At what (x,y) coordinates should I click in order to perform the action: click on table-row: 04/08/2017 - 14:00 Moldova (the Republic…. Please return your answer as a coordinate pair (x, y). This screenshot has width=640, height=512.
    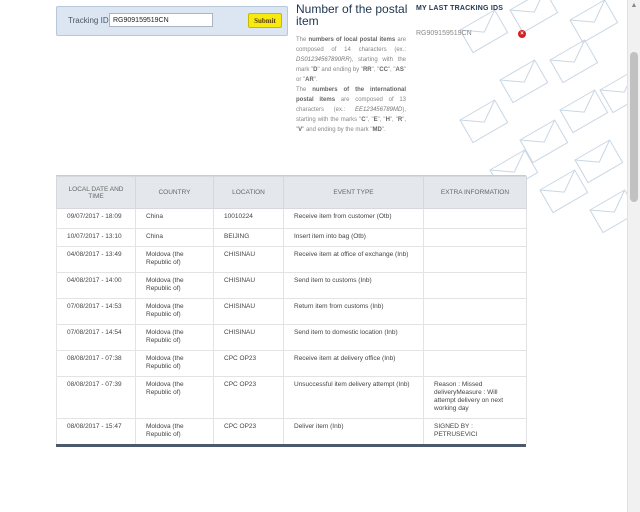
    Looking at the image, I should click on (291, 285).